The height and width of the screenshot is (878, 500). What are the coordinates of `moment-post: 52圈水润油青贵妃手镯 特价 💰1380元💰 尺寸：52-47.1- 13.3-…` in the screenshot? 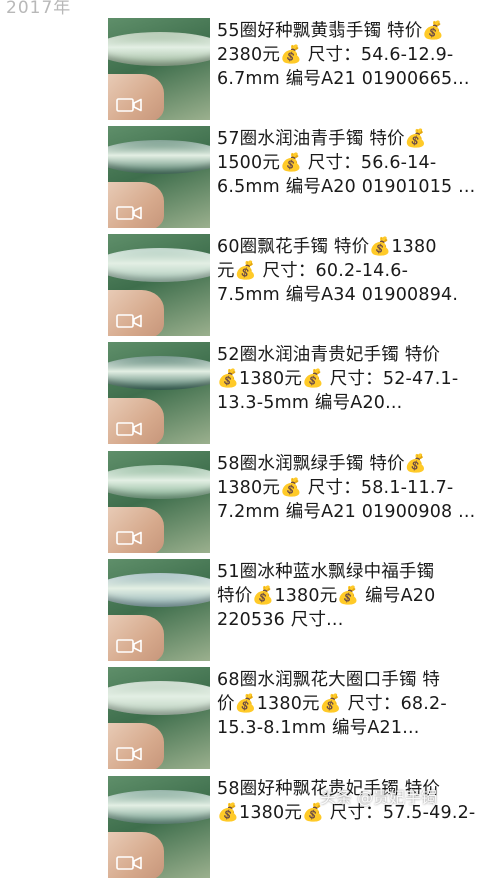 It's located at (304, 393).